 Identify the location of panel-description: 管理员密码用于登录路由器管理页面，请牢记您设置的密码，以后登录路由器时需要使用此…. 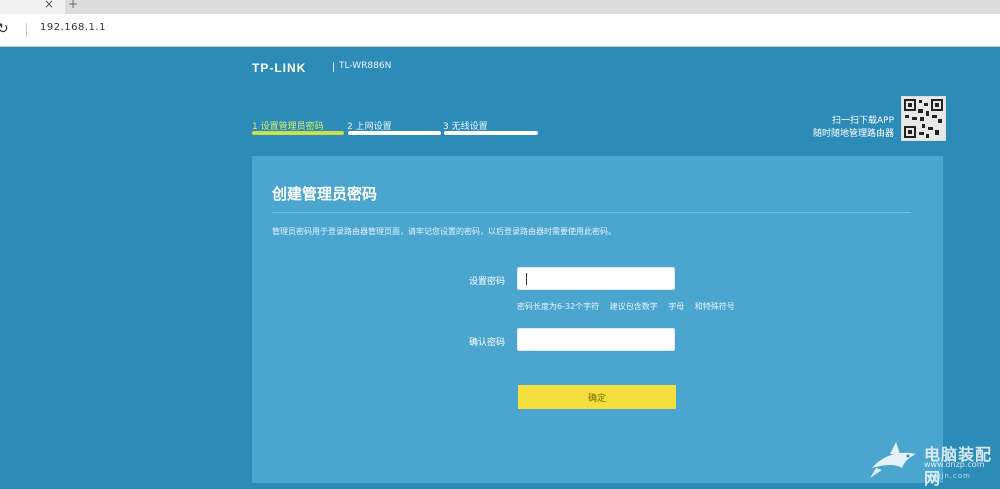
(444, 231).